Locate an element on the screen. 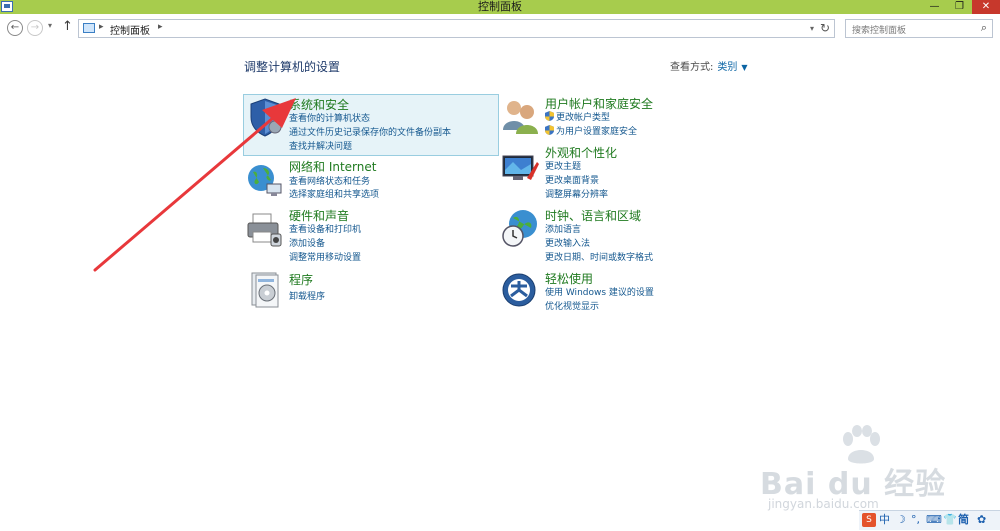  printer-icon is located at coordinates (264, 230).